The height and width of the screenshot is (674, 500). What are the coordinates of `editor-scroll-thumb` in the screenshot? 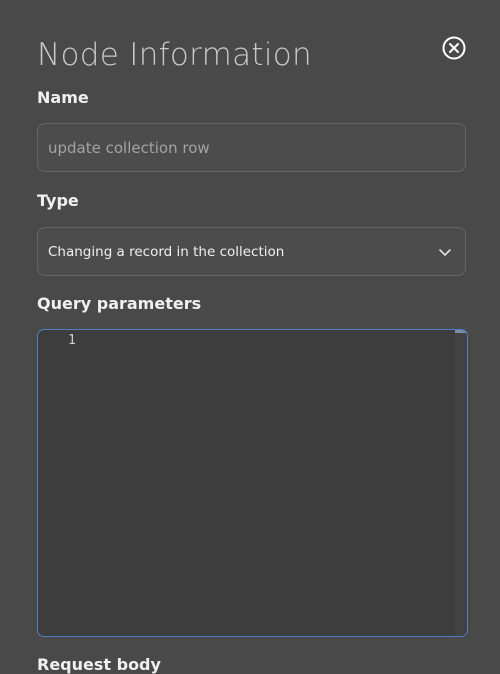 It's located at (461, 331).